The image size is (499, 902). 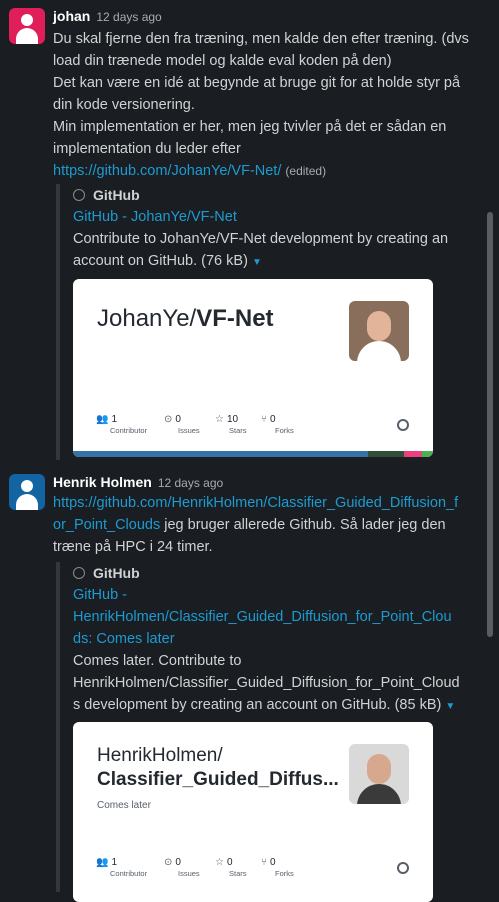 What do you see at coordinates (232, 419) in the screenshot?
I see `stat-value: 10` at bounding box center [232, 419].